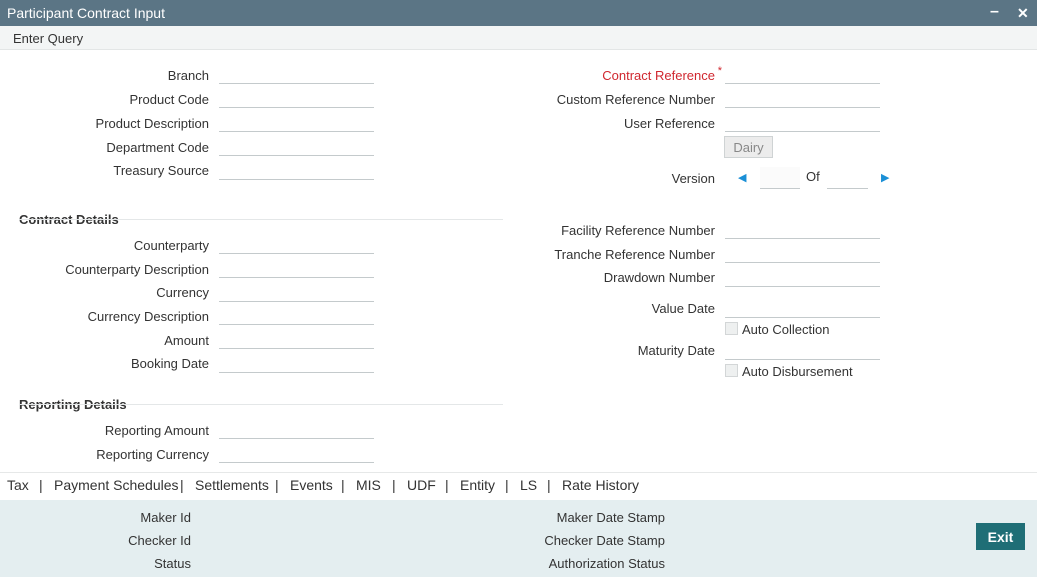 This screenshot has height=577, width=1037. Describe the element at coordinates (296, 429) in the screenshot. I see `reporting-amount-field` at that location.